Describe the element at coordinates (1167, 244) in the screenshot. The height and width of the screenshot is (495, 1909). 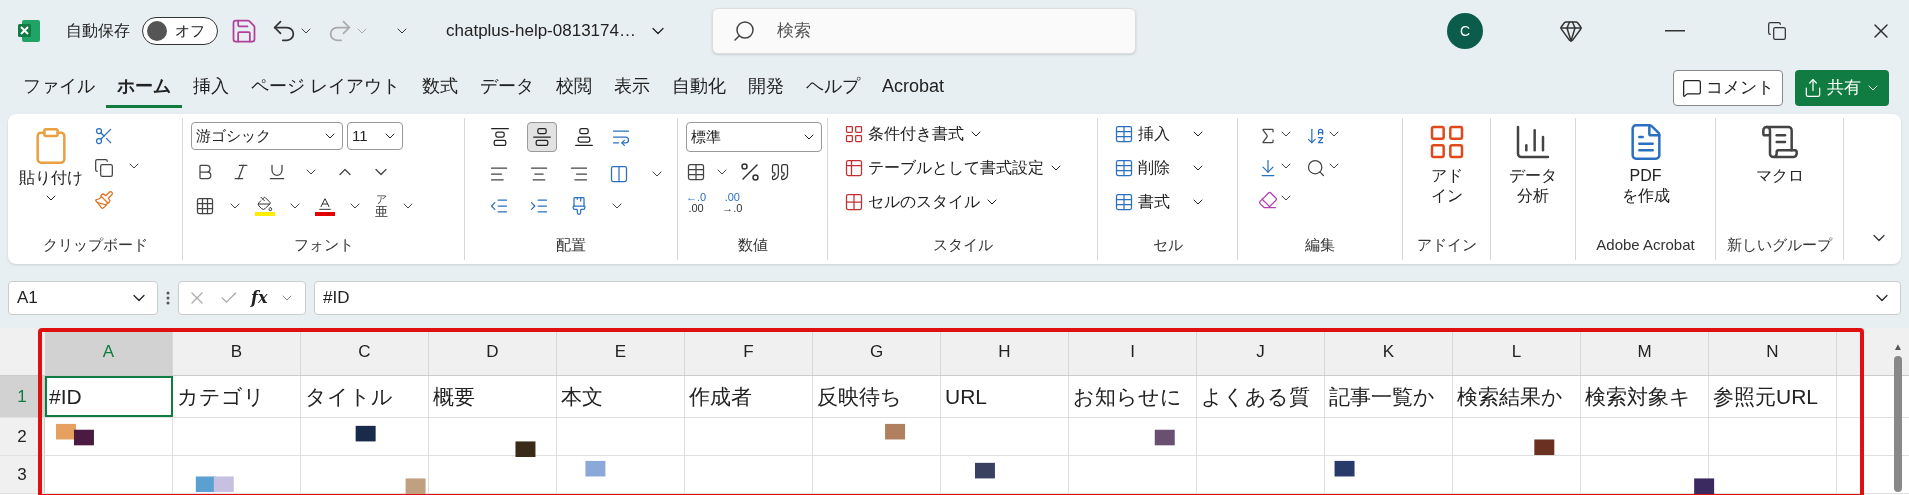
I see `group-label: セル` at that location.